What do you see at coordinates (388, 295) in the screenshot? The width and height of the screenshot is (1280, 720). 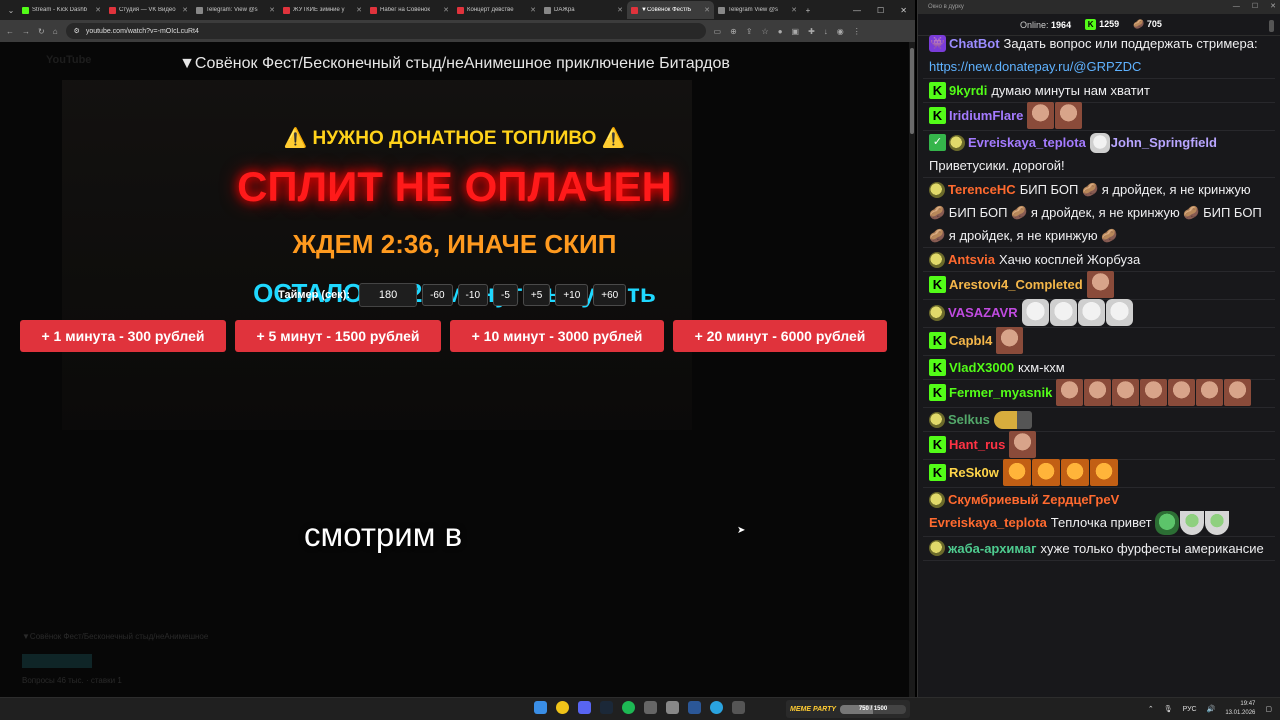 I see `timer-input` at bounding box center [388, 295].